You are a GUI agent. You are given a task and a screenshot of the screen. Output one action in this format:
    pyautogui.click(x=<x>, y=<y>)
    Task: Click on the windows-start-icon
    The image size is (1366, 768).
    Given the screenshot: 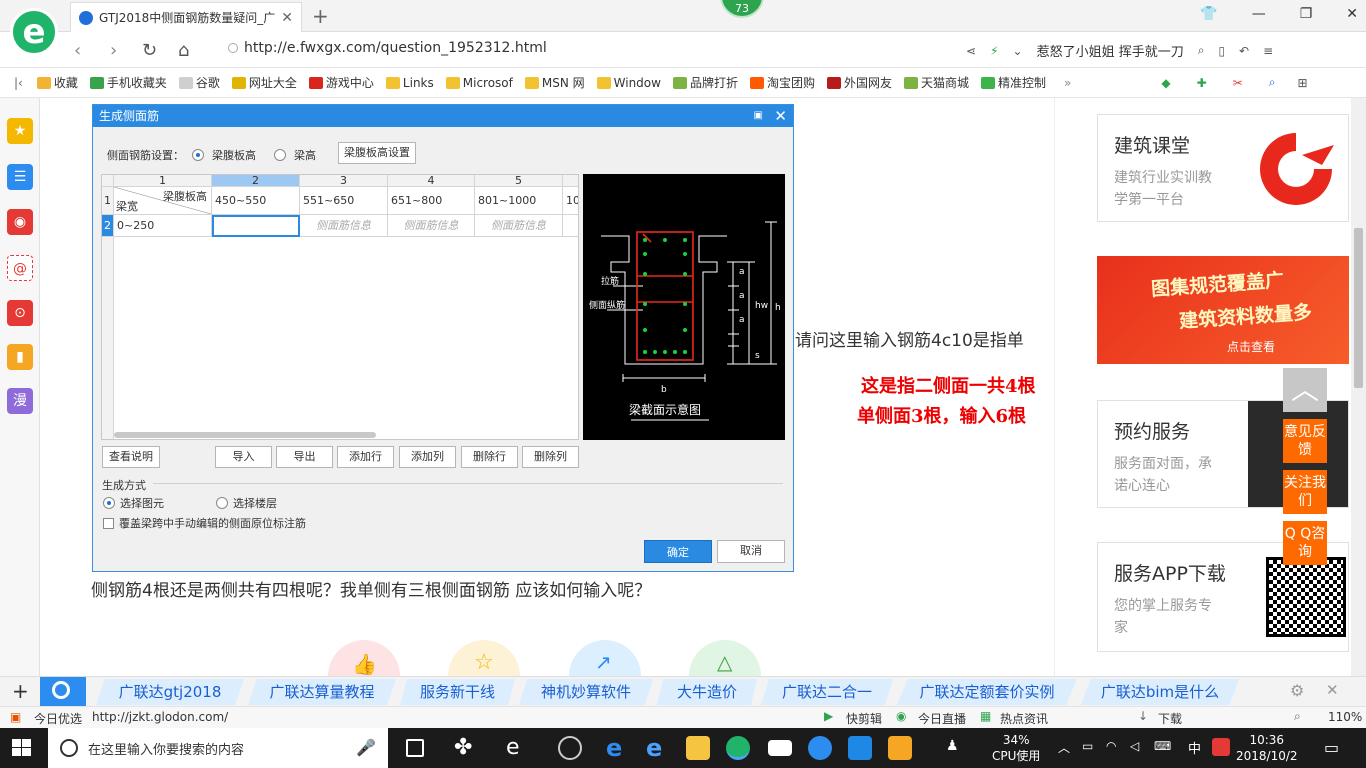 What is the action you would take?
    pyautogui.click(x=22, y=748)
    